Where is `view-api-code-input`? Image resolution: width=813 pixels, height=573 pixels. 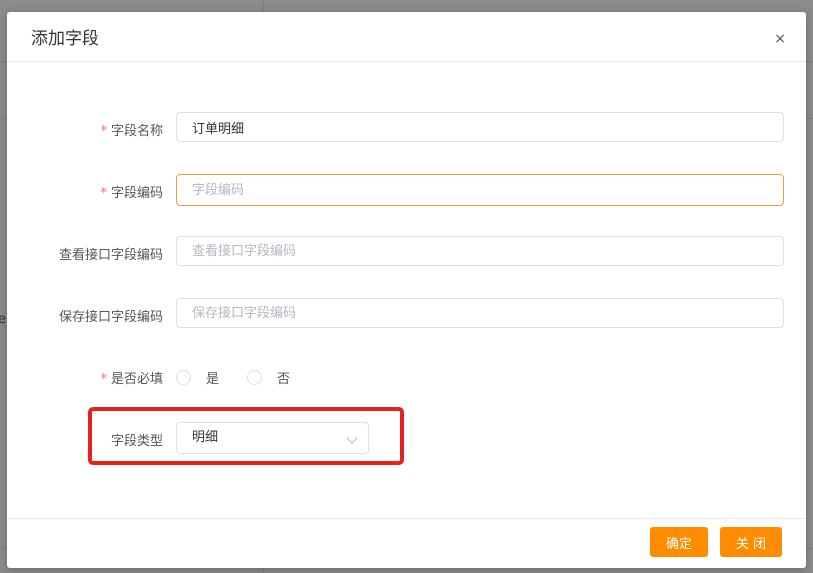
view-api-code-input is located at coordinates (480, 251).